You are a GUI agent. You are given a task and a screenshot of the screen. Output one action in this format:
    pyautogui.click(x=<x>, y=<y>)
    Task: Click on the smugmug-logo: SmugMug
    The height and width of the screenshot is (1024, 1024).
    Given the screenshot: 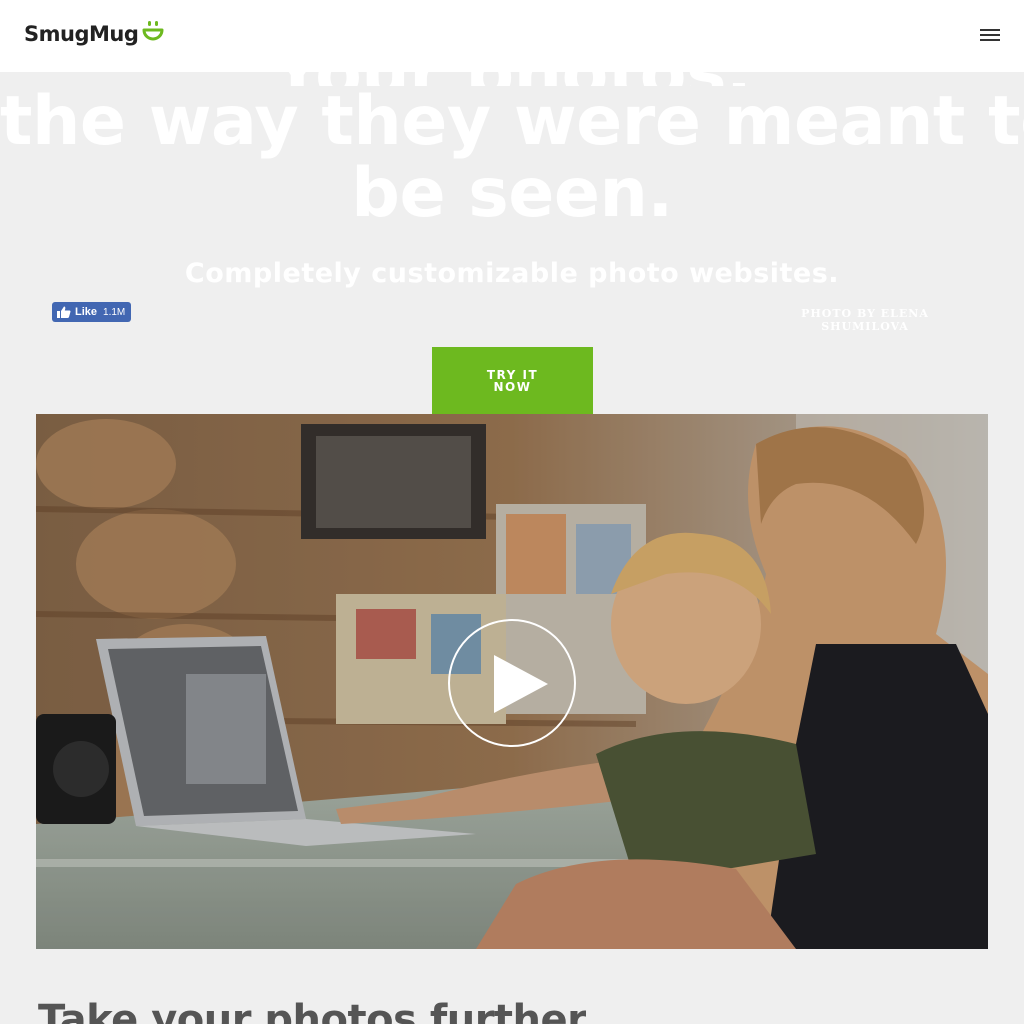 What is the action you would take?
    pyautogui.click(x=94, y=34)
    